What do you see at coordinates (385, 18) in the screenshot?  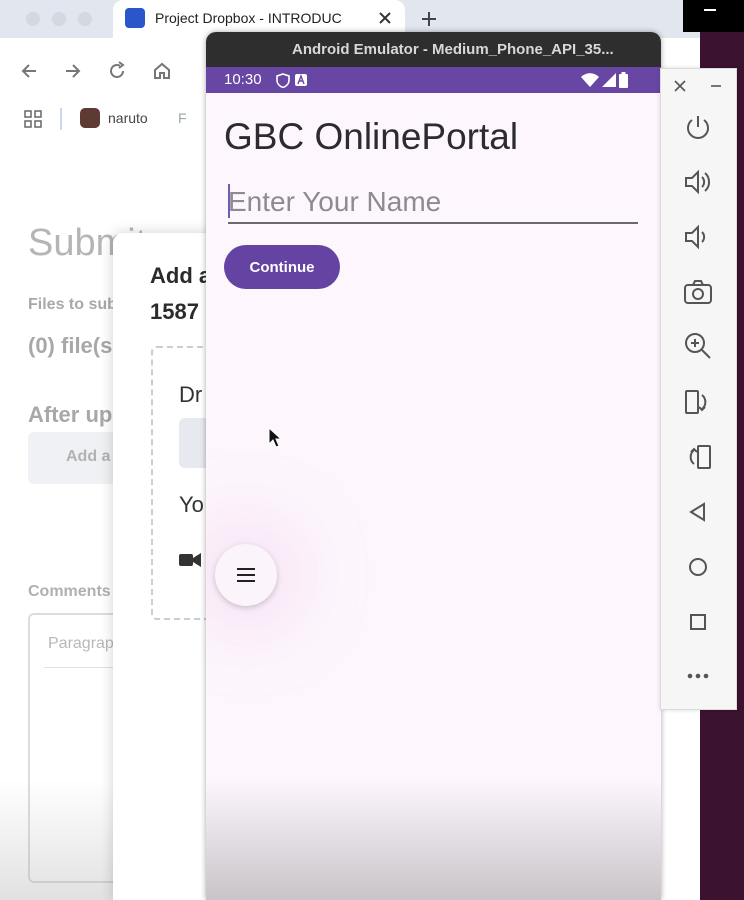 I see `tab-close-icon` at bounding box center [385, 18].